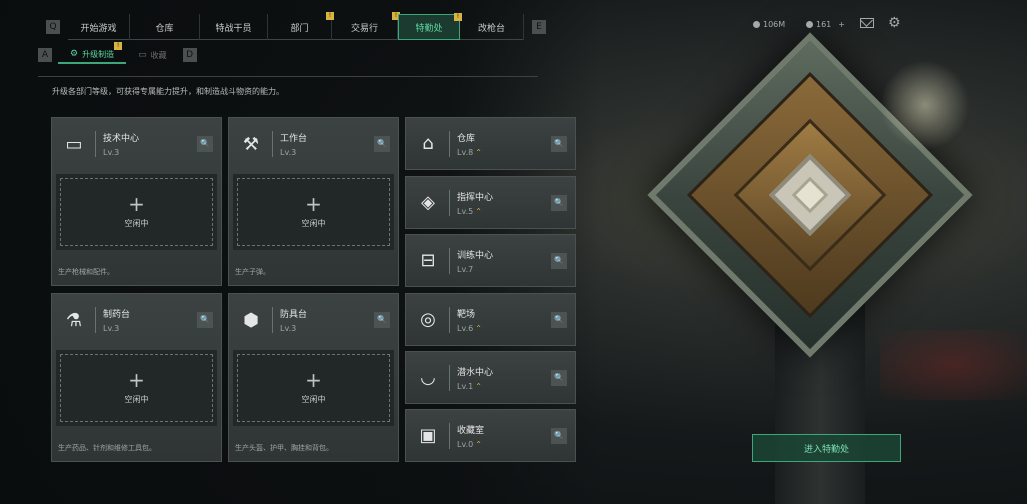  Describe the element at coordinates (466, 314) in the screenshot. I see `card-title: 靶场` at that location.